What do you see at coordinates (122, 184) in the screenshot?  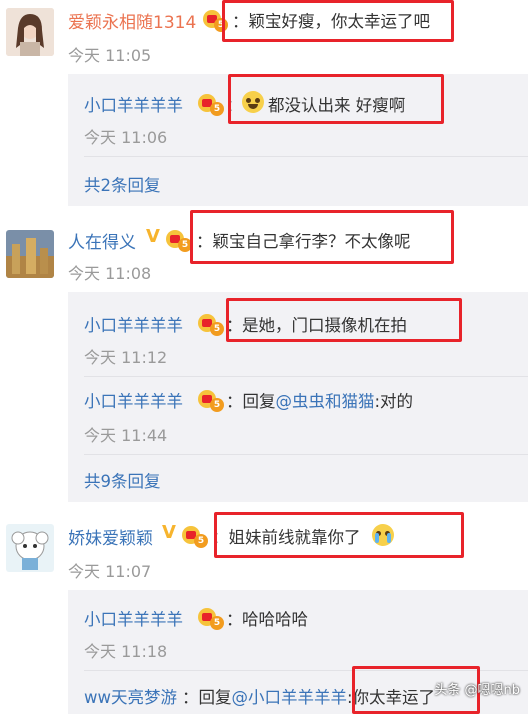 I see `more-replies-link: 共2条回复` at bounding box center [122, 184].